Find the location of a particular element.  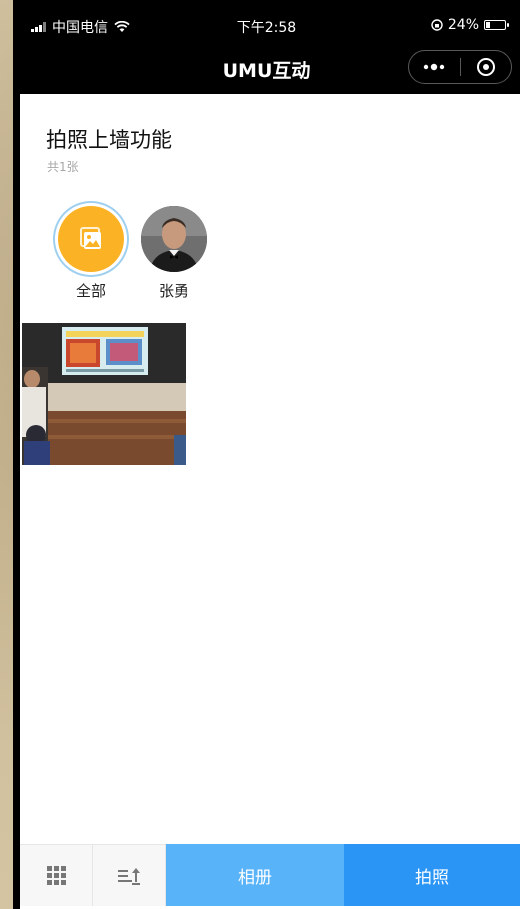

status-right: 24% is located at coordinates (470, 25).